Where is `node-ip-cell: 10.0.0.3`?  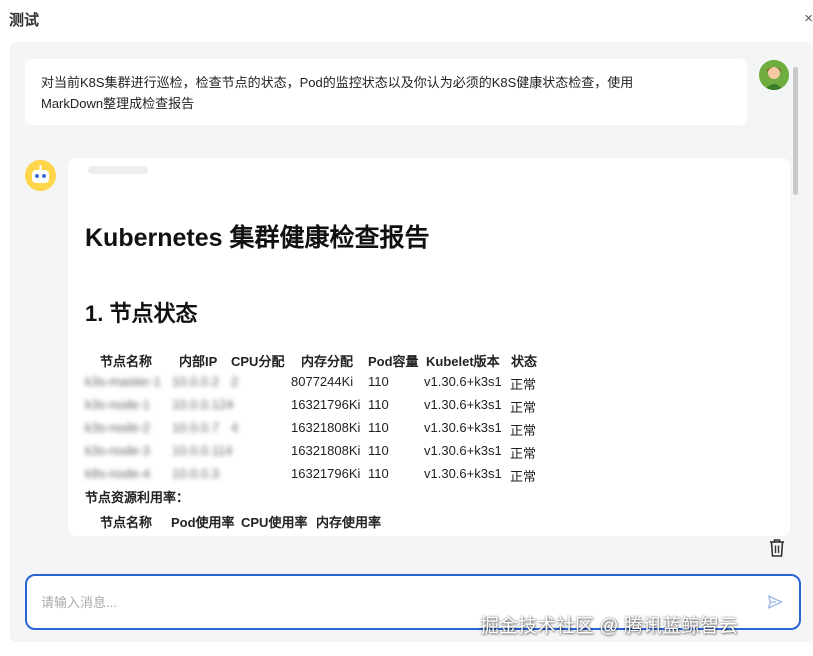 node-ip-cell: 10.0.0.3 is located at coordinates (195, 473).